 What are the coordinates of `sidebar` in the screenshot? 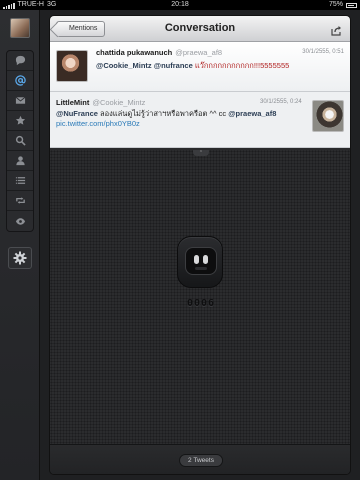 It's located at (20, 245).